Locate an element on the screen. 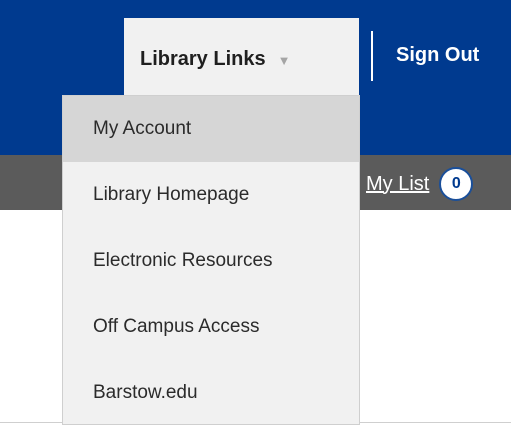 The height and width of the screenshot is (426, 511). library-links-menu-button: Library Links ▼ is located at coordinates (241, 59).